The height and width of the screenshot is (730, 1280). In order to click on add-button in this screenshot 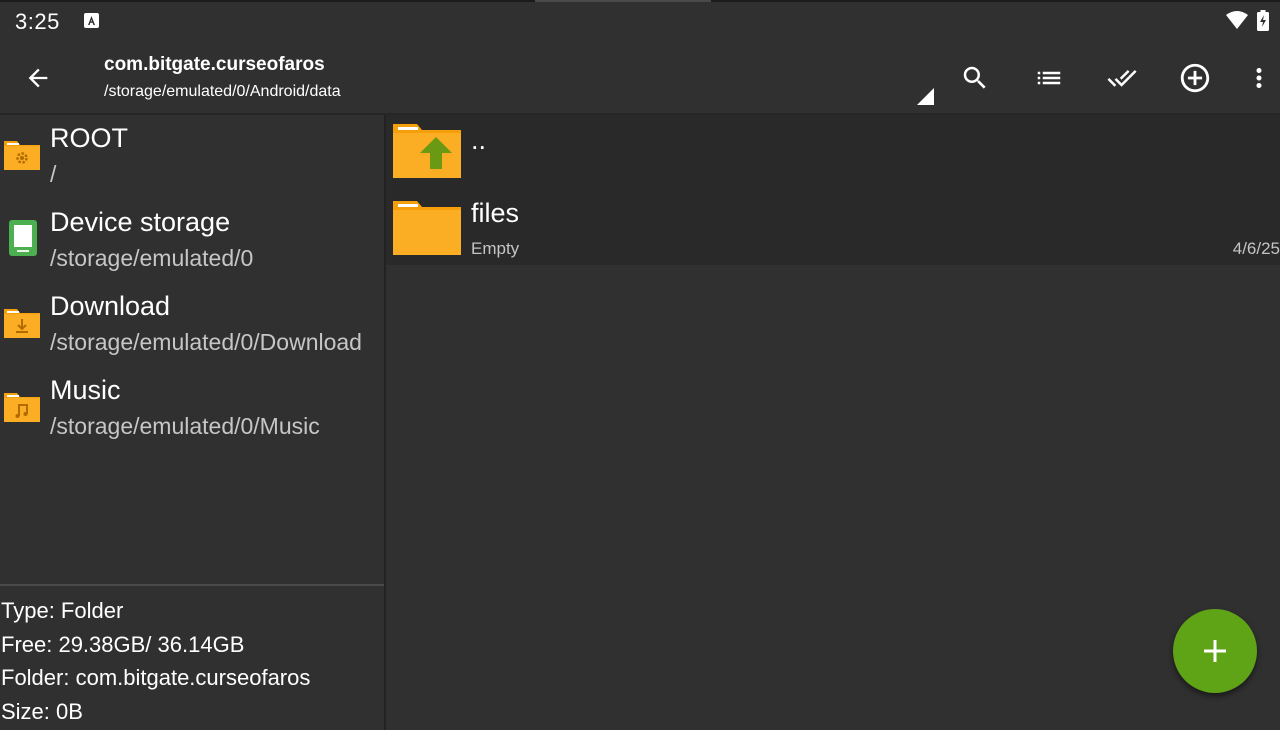, I will do `click(1195, 78)`.